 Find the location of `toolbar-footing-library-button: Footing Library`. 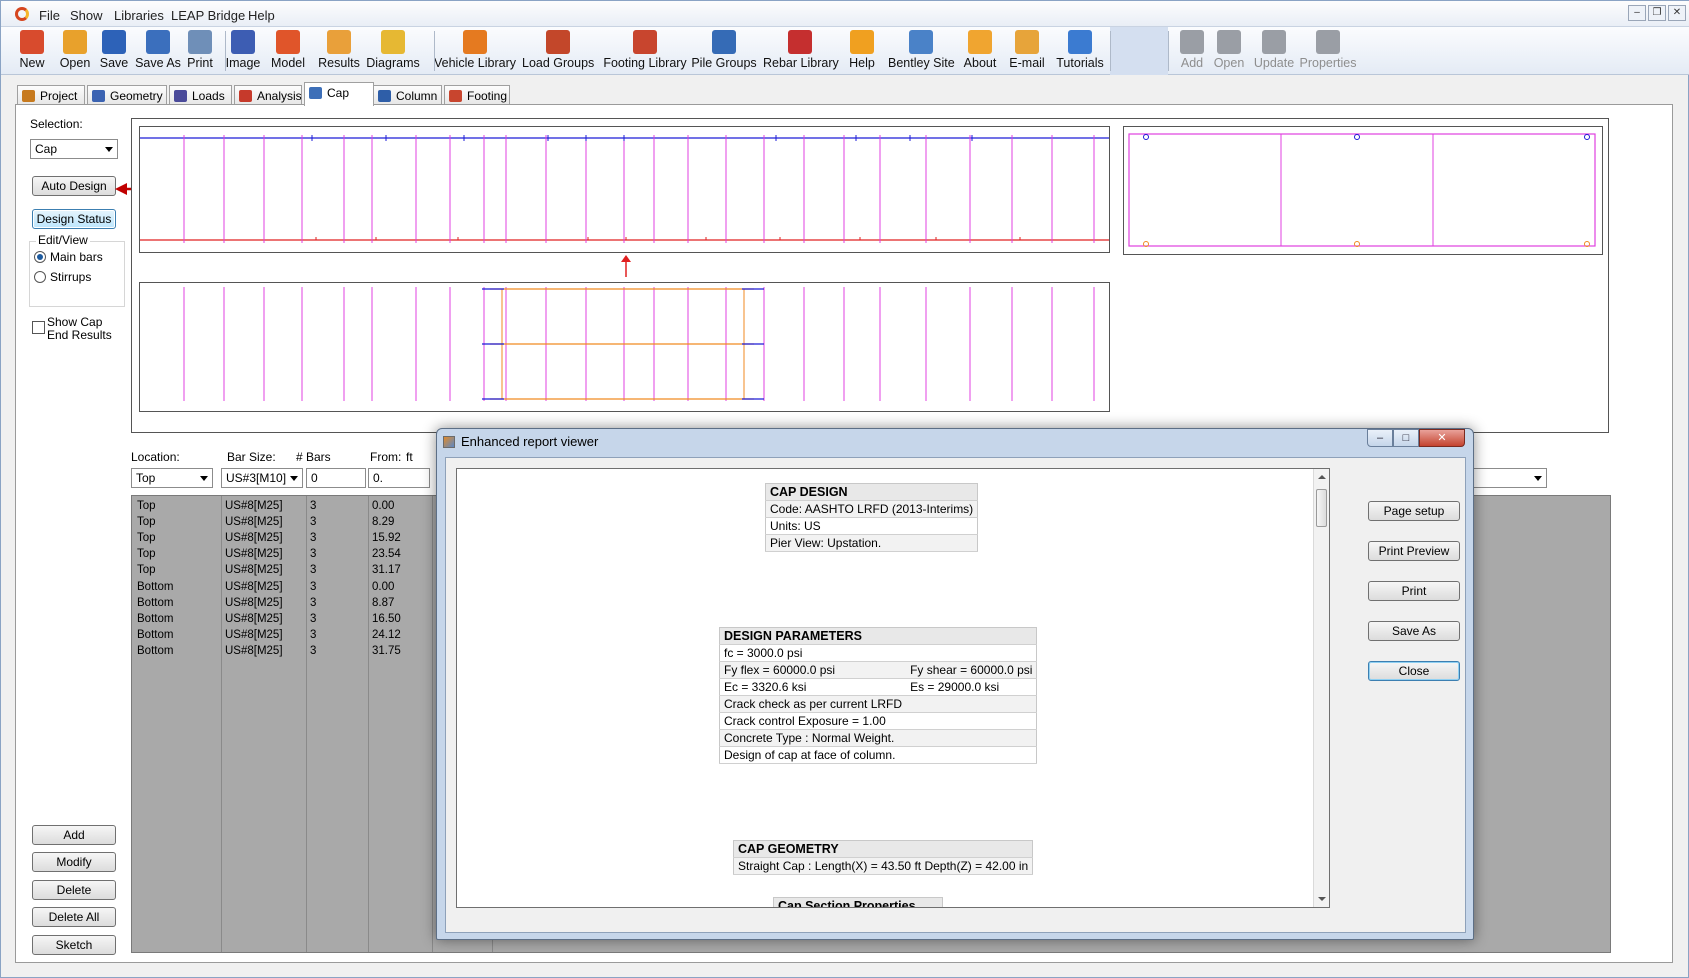

toolbar-footing-library-button: Footing Library is located at coordinates (645, 51).